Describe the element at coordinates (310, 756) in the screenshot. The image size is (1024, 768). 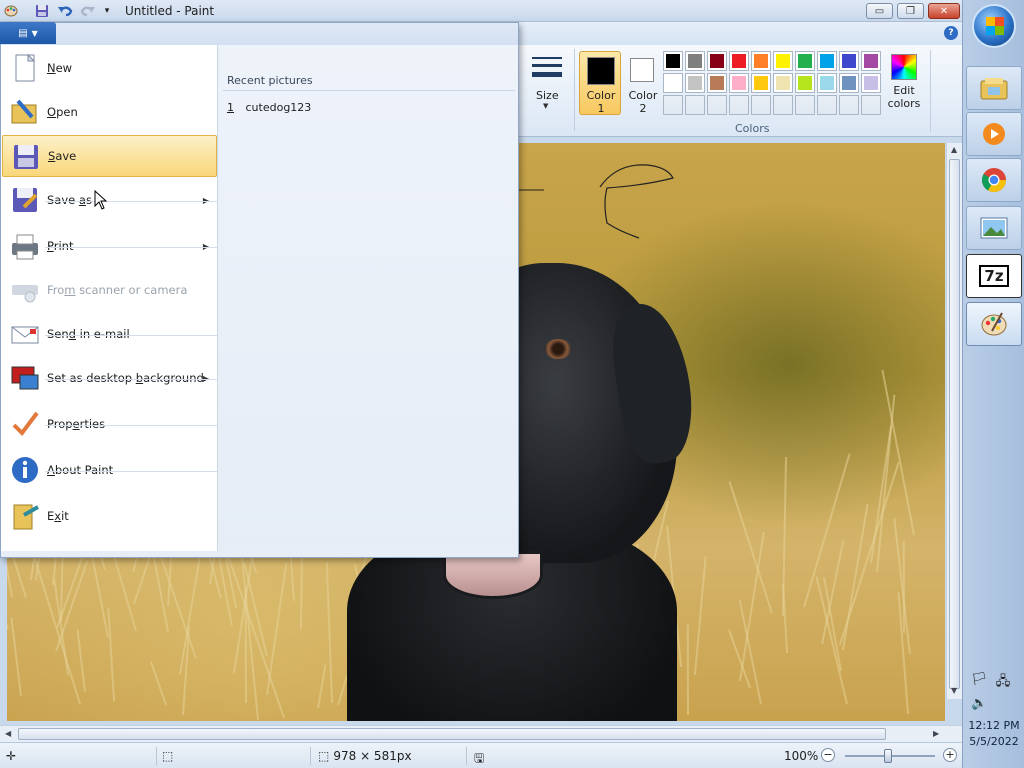
I see `status-separator` at that location.